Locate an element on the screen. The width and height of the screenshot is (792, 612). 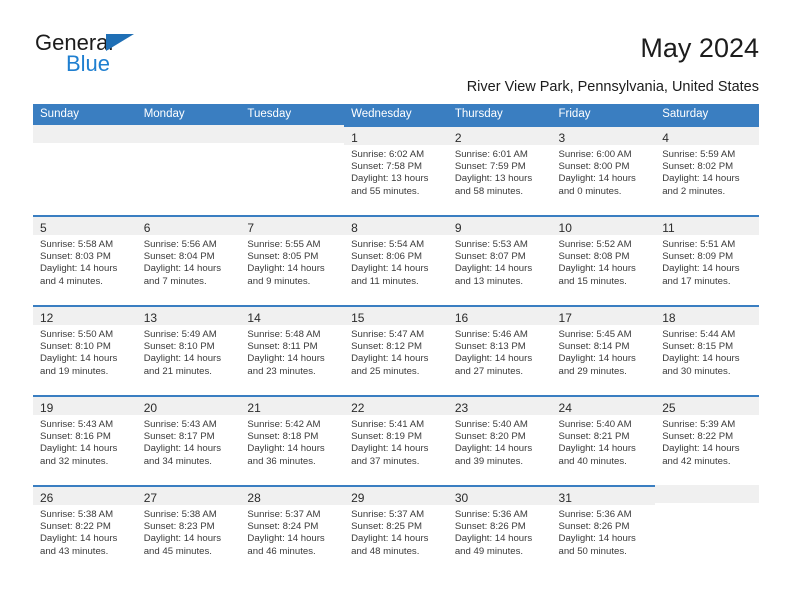
day-number: 12 is located at coordinates (47, 318).